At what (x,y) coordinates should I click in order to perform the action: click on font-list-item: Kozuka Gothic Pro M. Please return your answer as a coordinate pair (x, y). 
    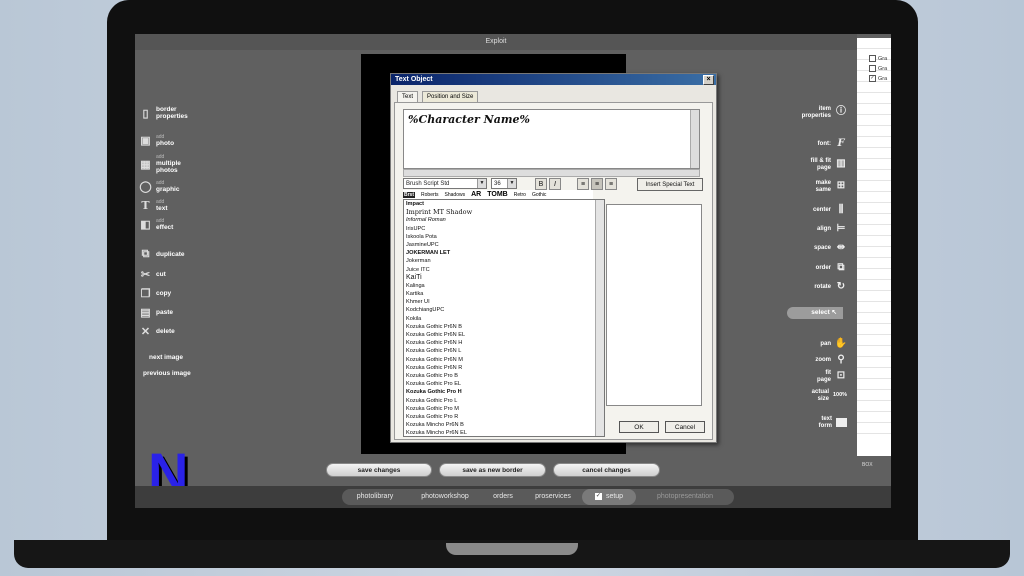
    Looking at the image, I should click on (504, 409).